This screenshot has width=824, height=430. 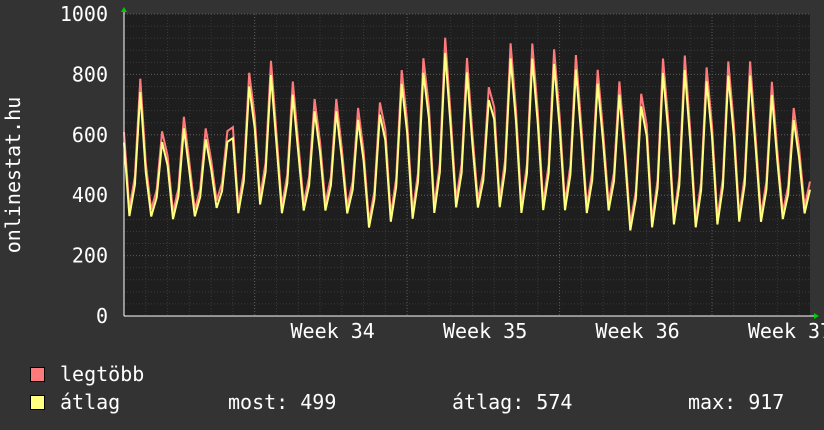 I want to click on x-tick-label: Week 35, so click(x=485, y=331).